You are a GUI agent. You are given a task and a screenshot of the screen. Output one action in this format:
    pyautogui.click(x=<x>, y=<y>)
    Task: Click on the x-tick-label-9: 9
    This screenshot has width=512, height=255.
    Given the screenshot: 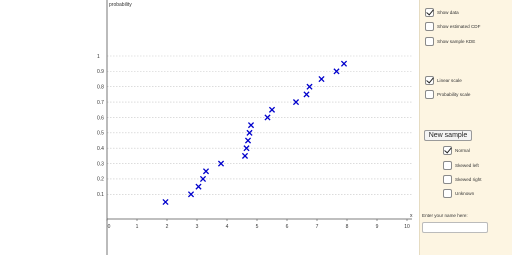 What is the action you would take?
    pyautogui.click(x=377, y=227)
    